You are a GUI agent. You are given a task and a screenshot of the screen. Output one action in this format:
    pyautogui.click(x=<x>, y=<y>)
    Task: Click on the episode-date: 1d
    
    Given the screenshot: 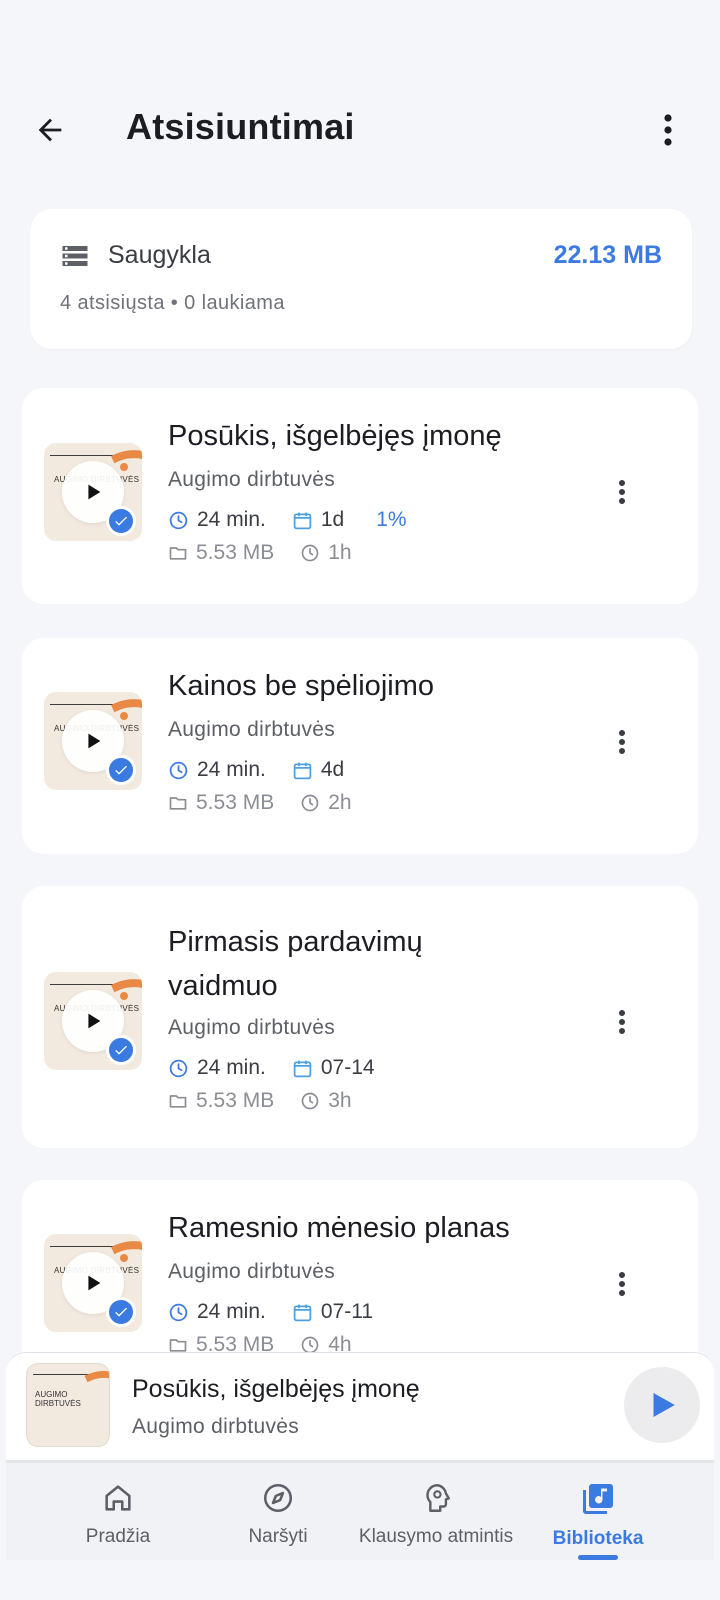 What is the action you would take?
    pyautogui.click(x=332, y=519)
    